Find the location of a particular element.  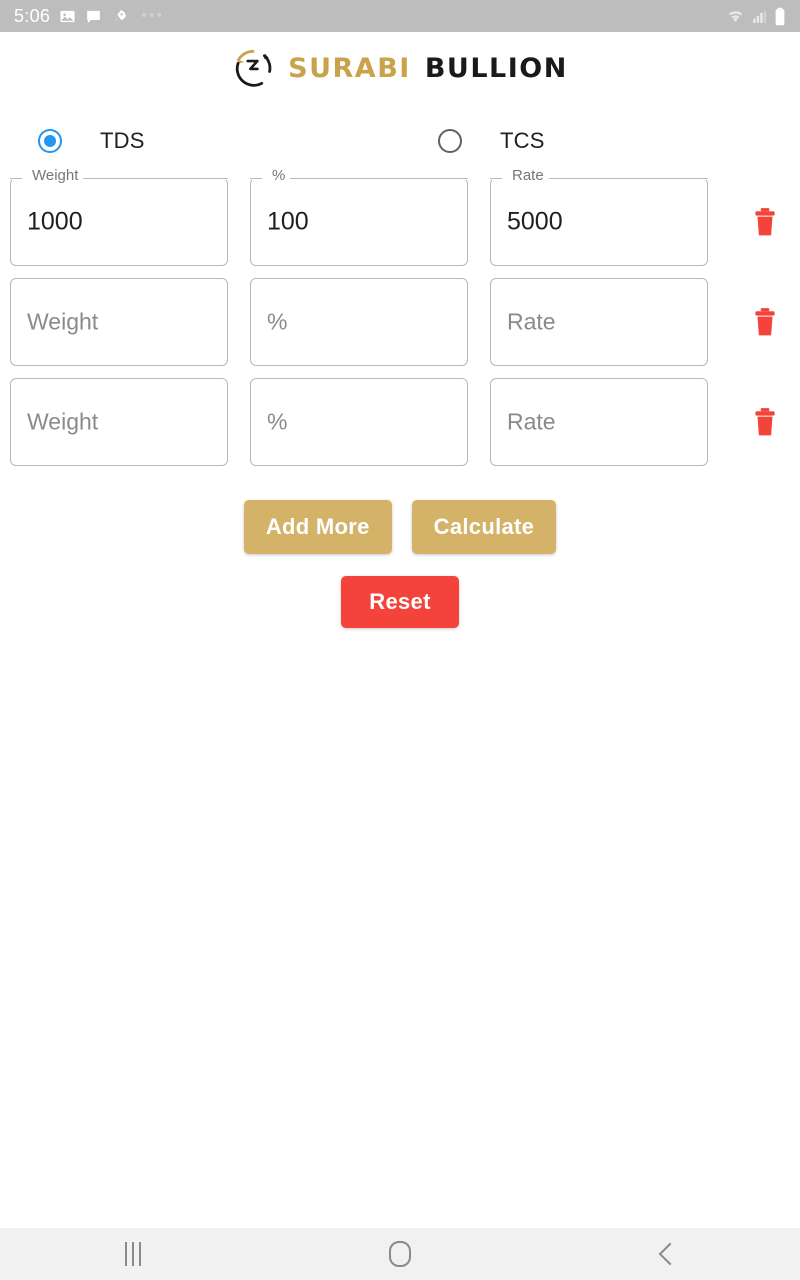

weight-field-label-1: Weight is located at coordinates (55, 175).